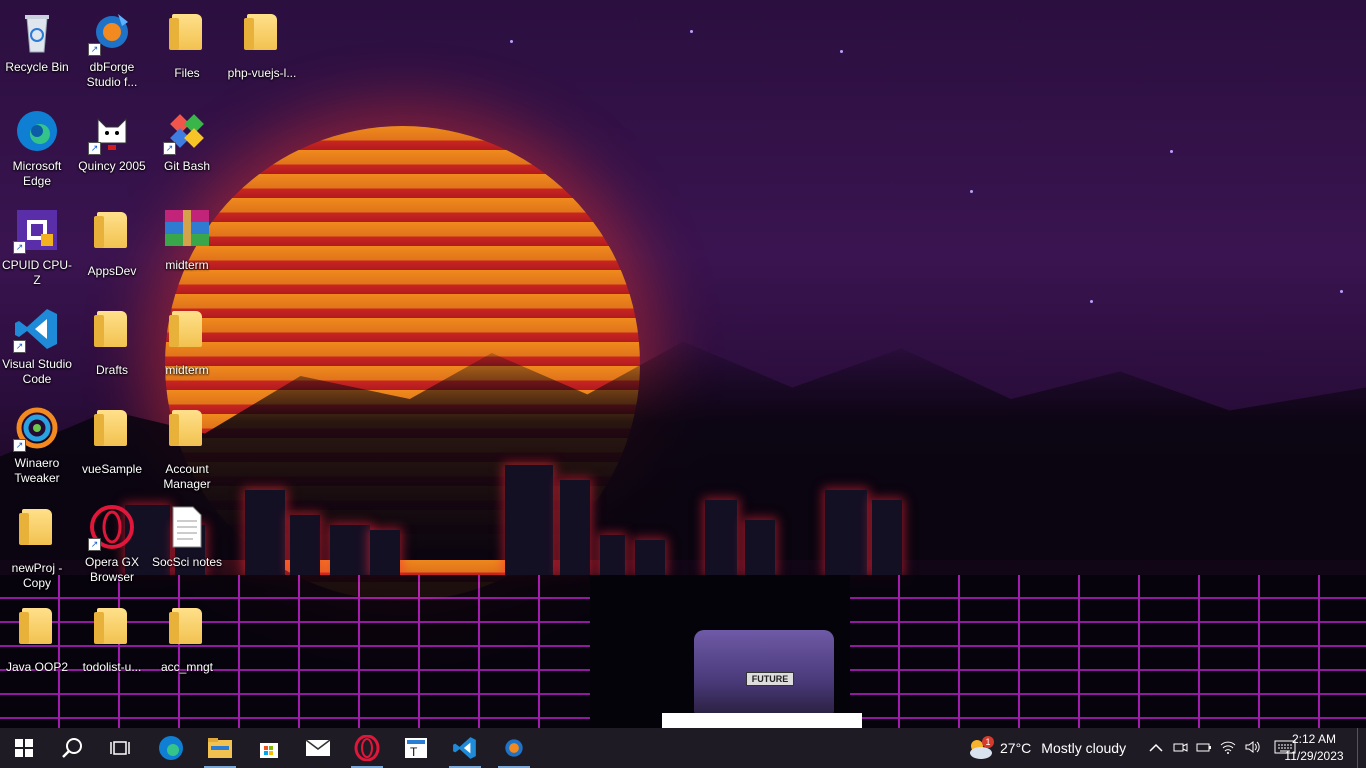 The image size is (1366, 768). Describe the element at coordinates (1361, 748) in the screenshot. I see `show-desktop-button` at that location.